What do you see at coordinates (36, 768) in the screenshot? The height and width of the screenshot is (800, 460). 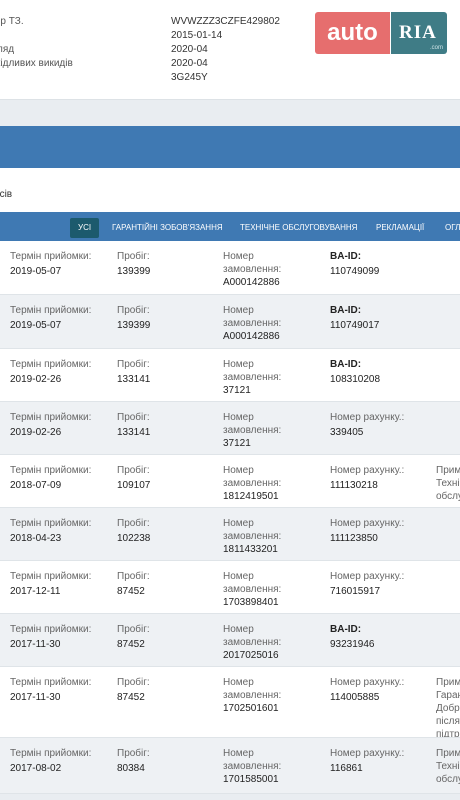 I see `date-value: 2017-08-02` at bounding box center [36, 768].